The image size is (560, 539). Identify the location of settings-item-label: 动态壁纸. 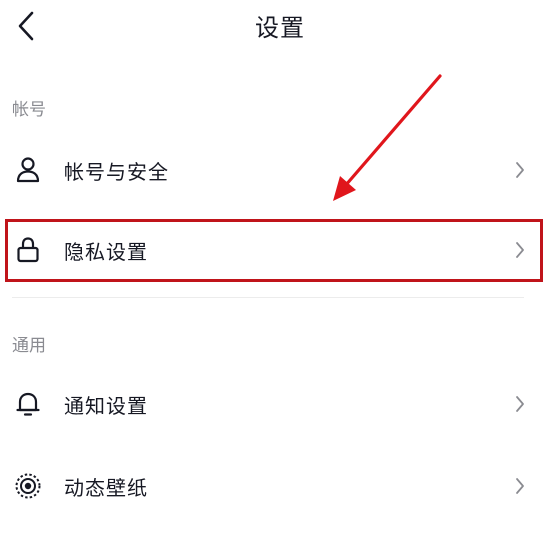
(106, 487).